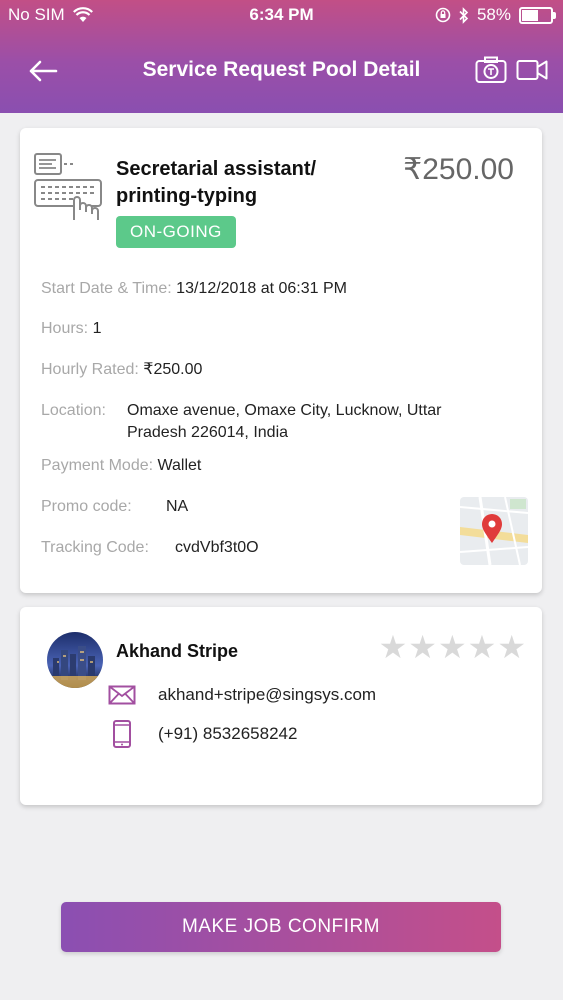  What do you see at coordinates (173, 369) in the screenshot?
I see `hourly-rate-value: ₹250.00` at bounding box center [173, 369].